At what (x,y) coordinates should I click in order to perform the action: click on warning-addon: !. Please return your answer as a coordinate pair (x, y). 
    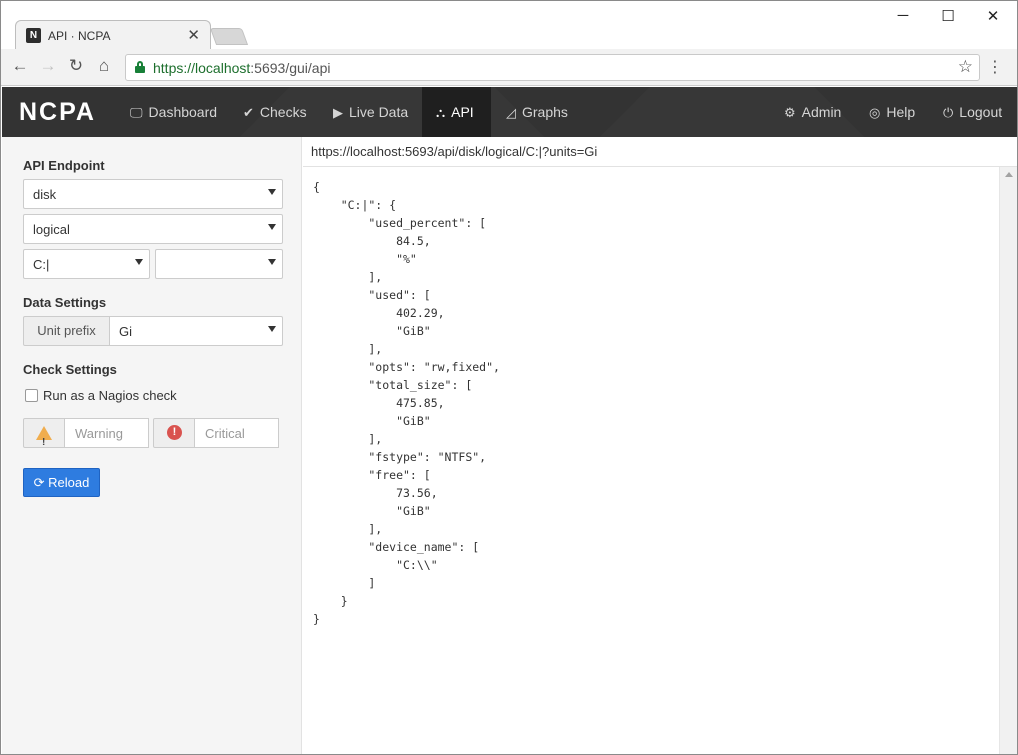
    Looking at the image, I should click on (44, 433).